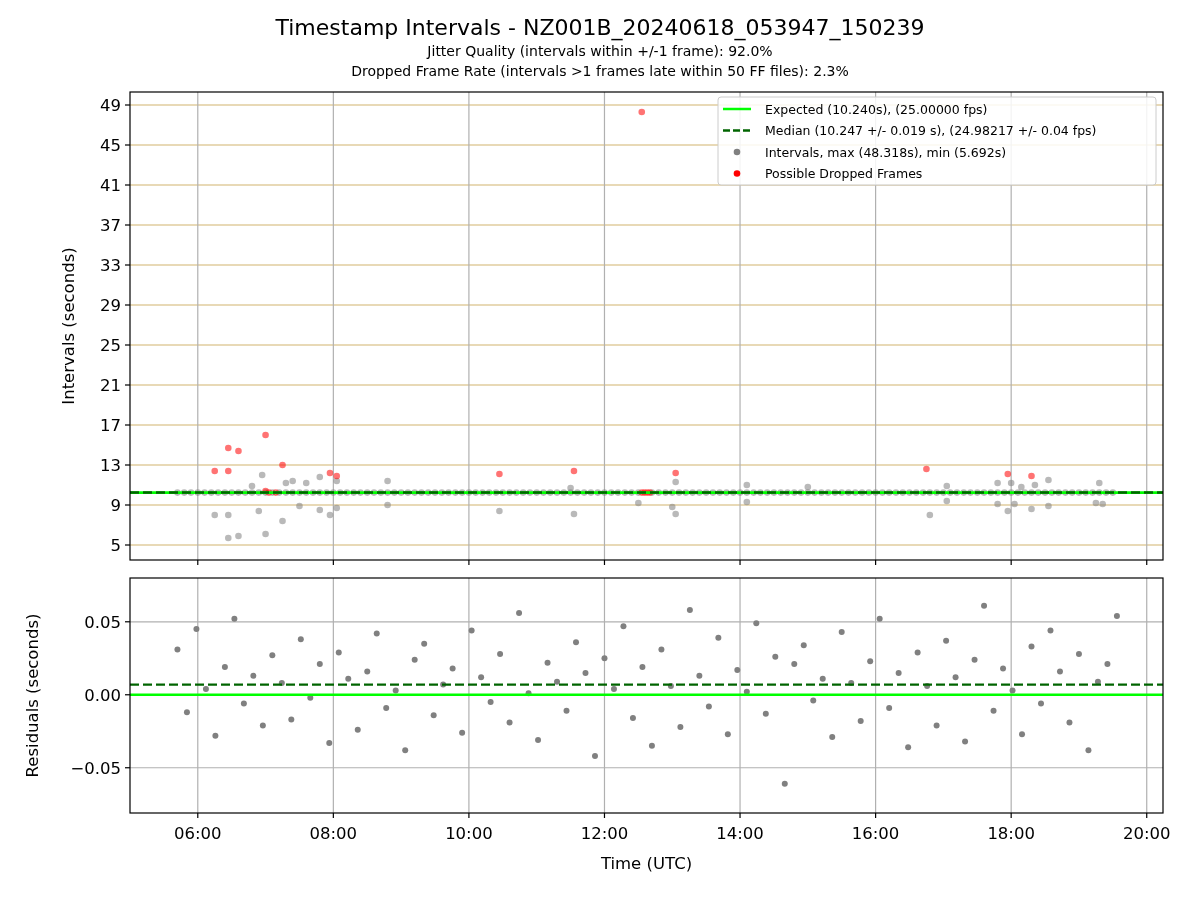  What do you see at coordinates (110, 345) in the screenshot?
I see `tick-label: 25` at bounding box center [110, 345].